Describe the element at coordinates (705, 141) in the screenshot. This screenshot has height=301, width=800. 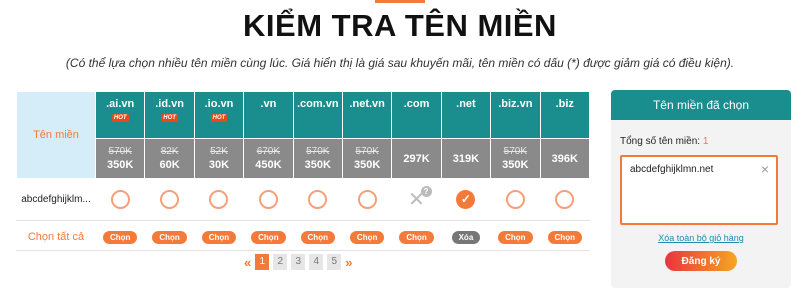
I see `domain-count-value: 1` at that location.